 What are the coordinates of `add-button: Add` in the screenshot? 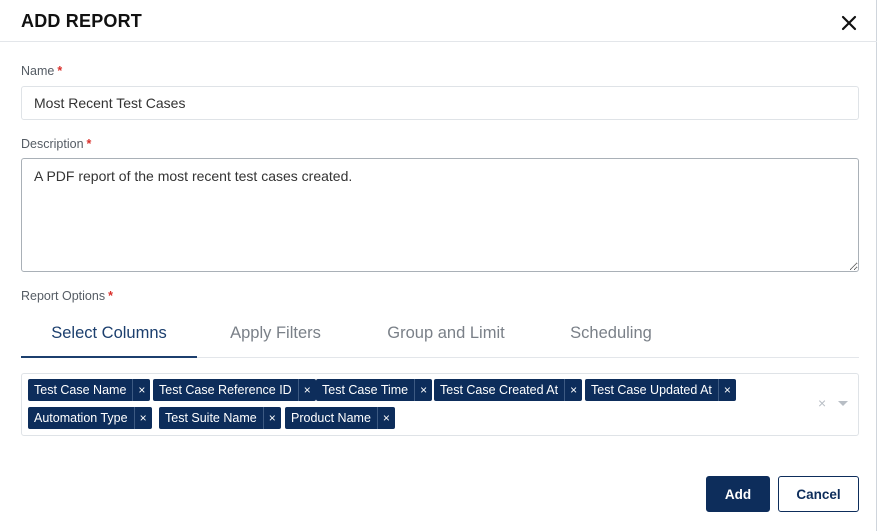 It's located at (738, 494).